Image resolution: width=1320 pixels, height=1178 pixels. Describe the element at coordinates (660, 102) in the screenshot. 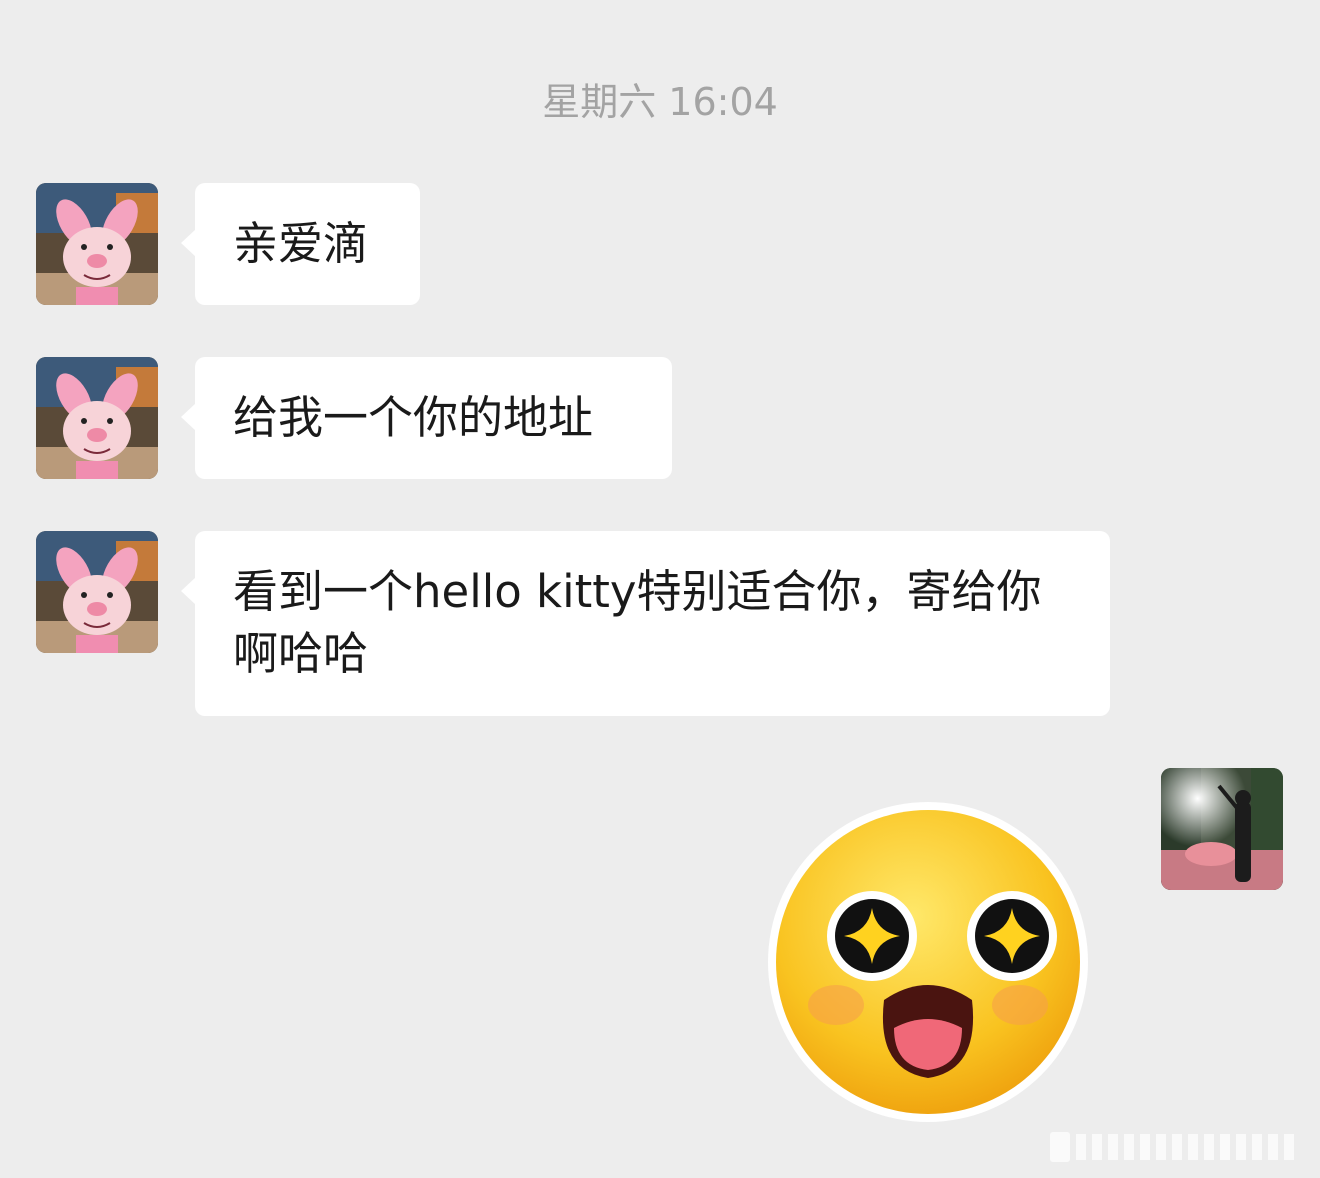

I see `message-timestamp: 星期六 16:04` at that location.